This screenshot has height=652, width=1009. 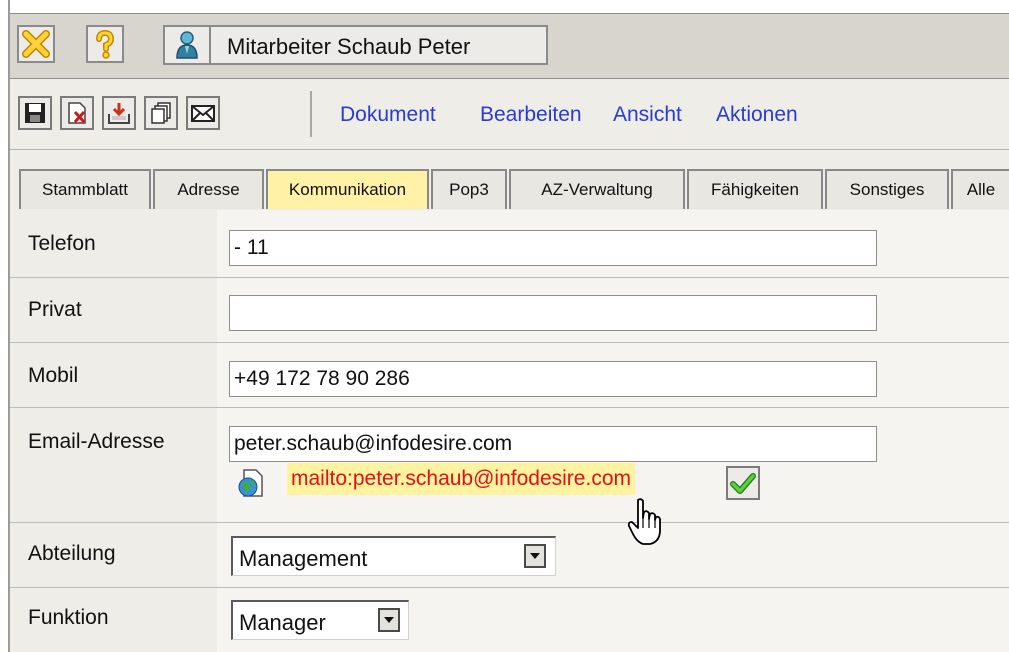 I want to click on window-titlebar: Mitarbeiter Schaub Peter, so click(x=509, y=46).